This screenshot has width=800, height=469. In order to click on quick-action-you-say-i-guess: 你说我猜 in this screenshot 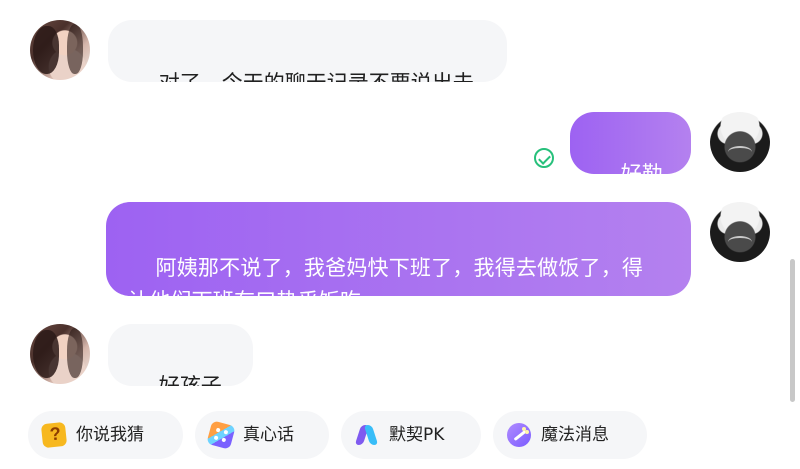, I will do `click(105, 435)`.